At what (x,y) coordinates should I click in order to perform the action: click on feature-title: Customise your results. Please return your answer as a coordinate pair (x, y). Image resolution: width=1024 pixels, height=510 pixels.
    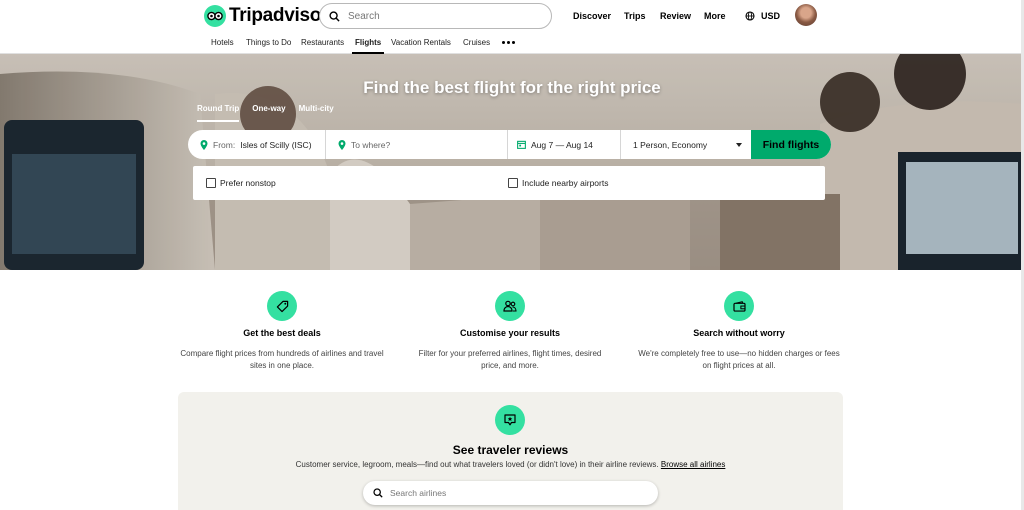
    Looking at the image, I should click on (510, 333).